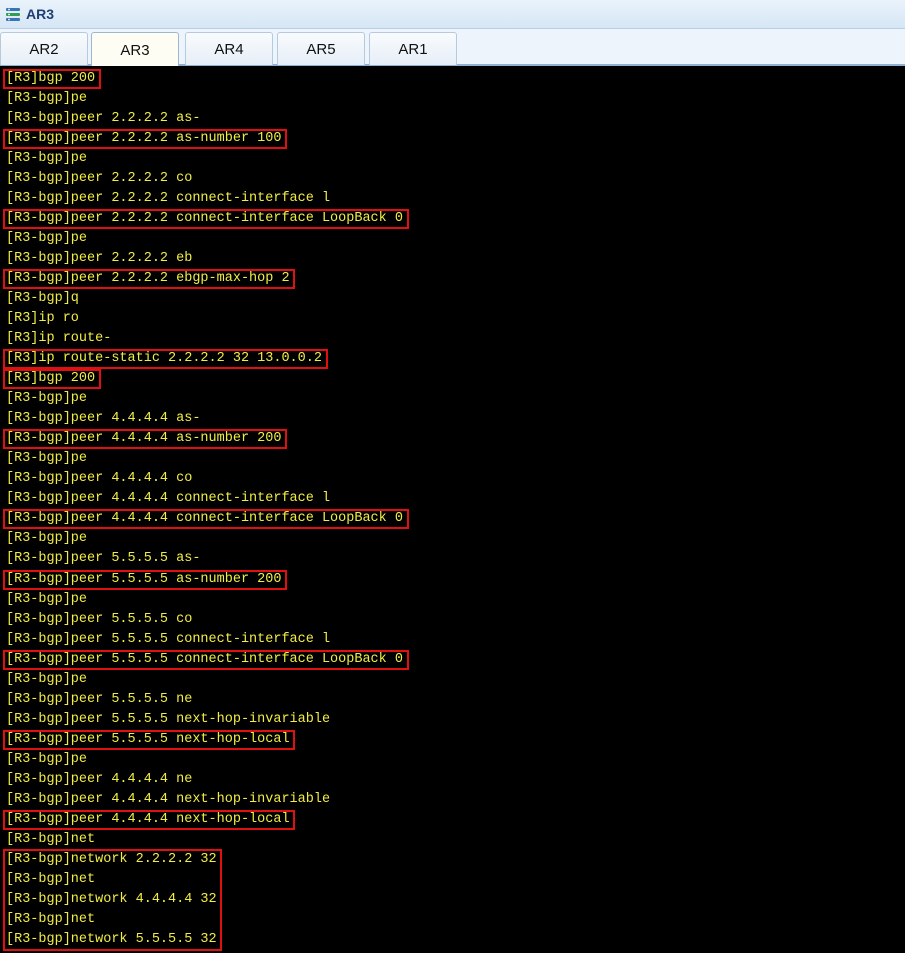  Describe the element at coordinates (59, 339) in the screenshot. I see `terminal-line: [R3]ip route-` at that location.